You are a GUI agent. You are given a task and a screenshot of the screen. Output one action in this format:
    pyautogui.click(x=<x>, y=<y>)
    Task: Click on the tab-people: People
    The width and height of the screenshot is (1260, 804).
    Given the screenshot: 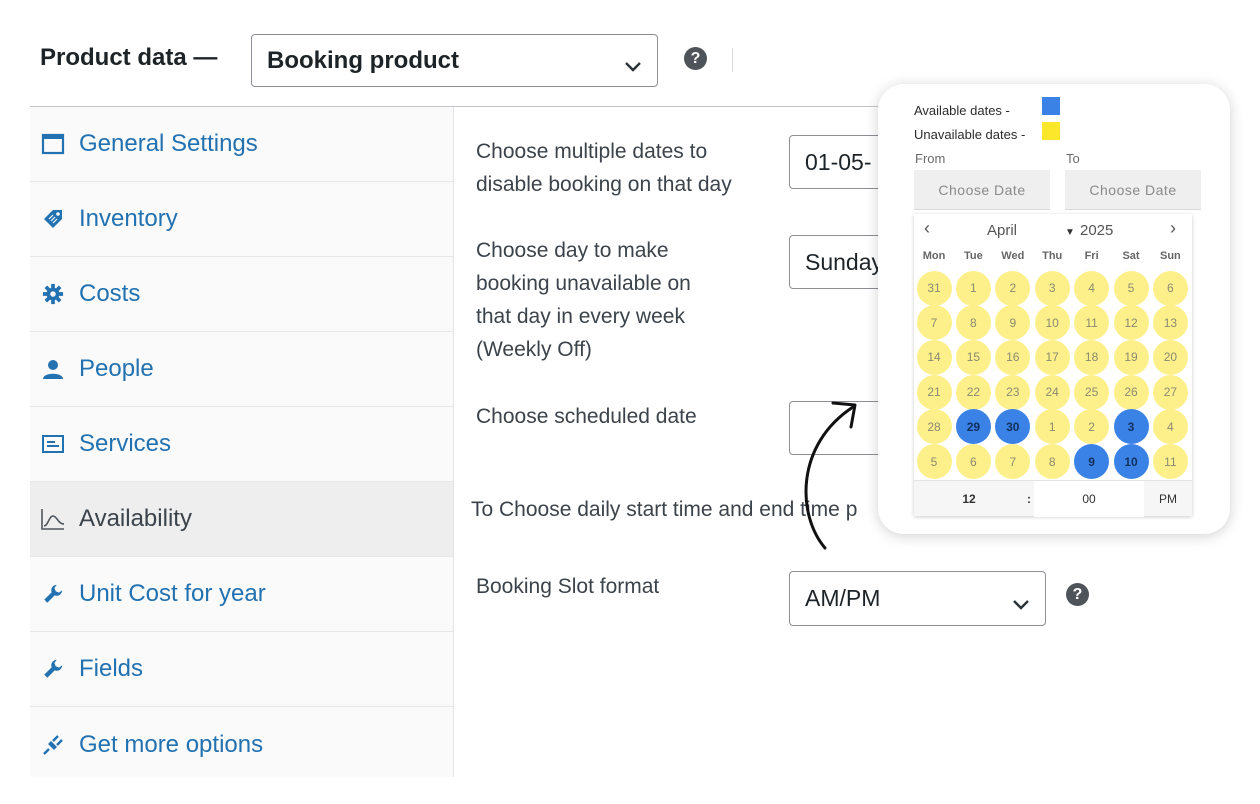 What is the action you would take?
    pyautogui.click(x=241, y=369)
    